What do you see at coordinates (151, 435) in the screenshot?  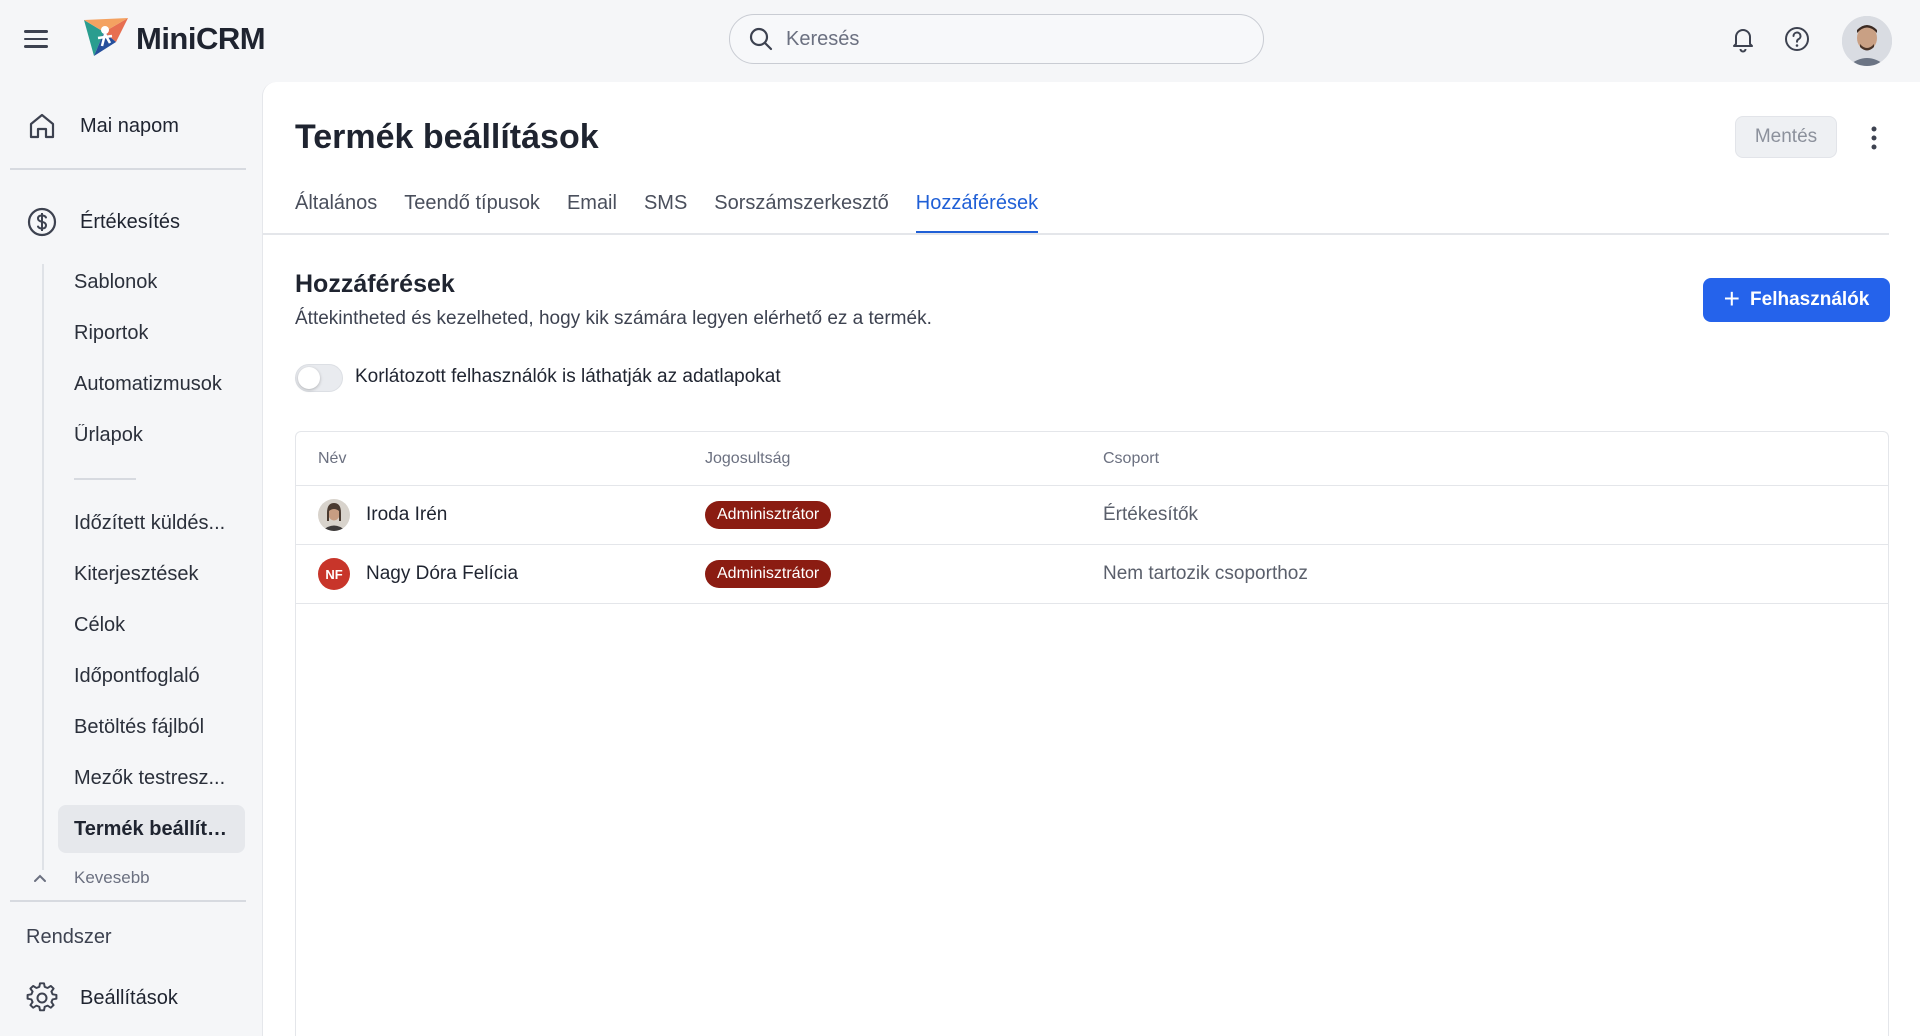 I see `sidebar-item-forms: Űrlapok` at bounding box center [151, 435].